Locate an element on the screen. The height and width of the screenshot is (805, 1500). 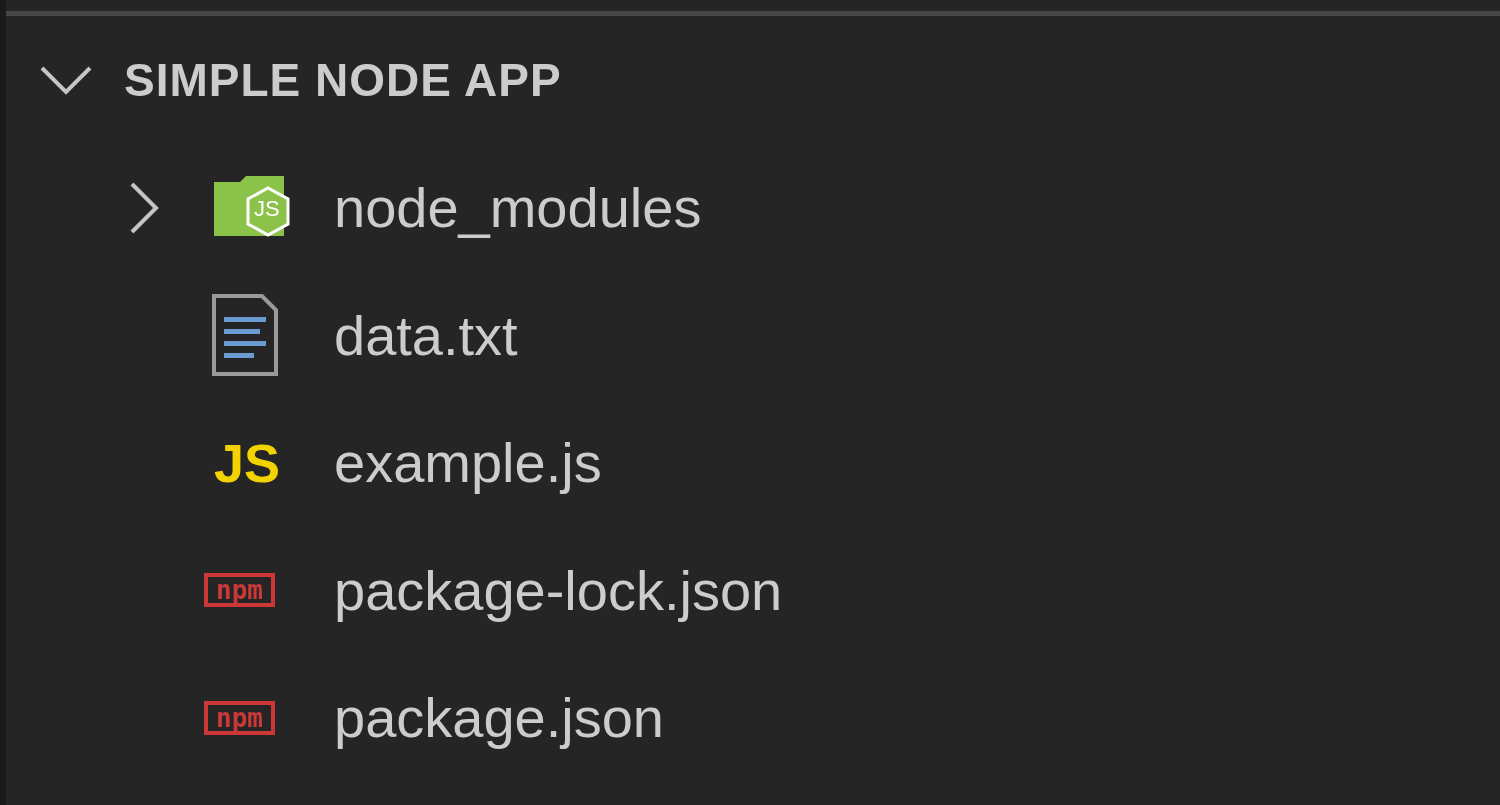
file-name: node_modules is located at coordinates (518, 208).